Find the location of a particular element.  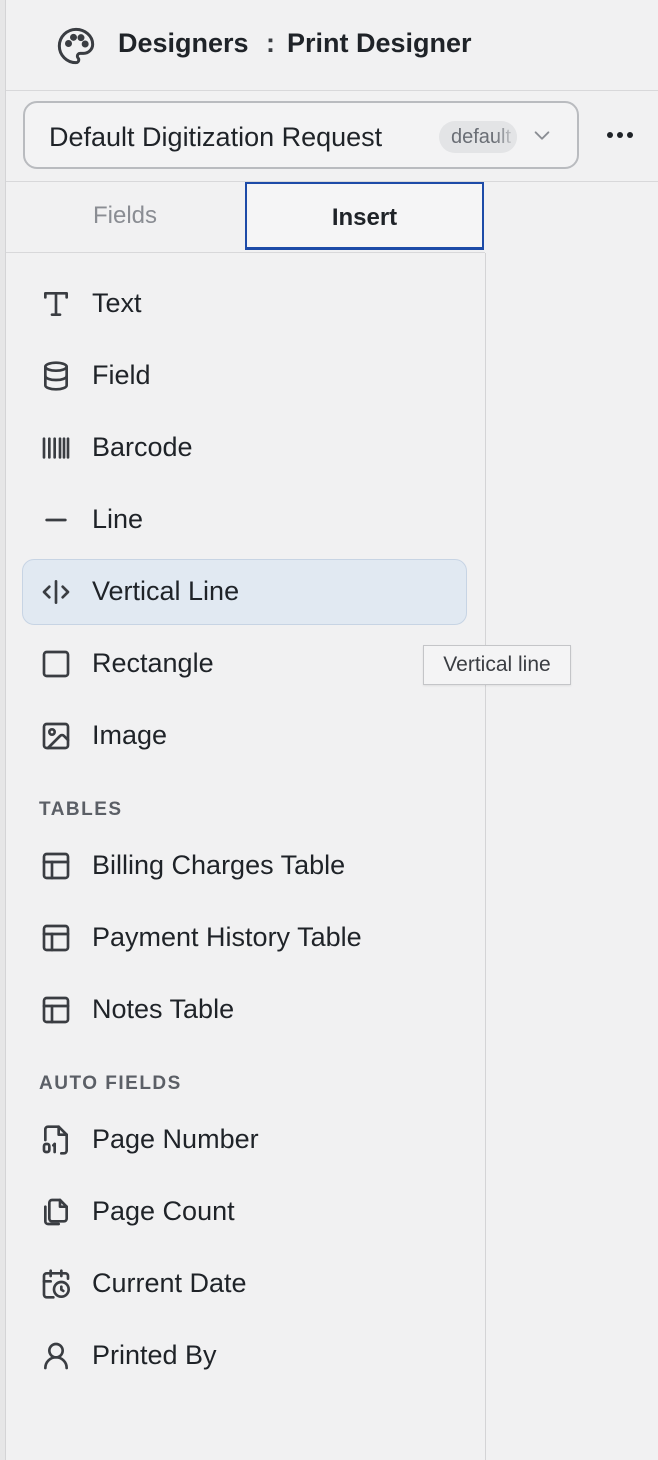

page-title: Print Designer is located at coordinates (379, 43).